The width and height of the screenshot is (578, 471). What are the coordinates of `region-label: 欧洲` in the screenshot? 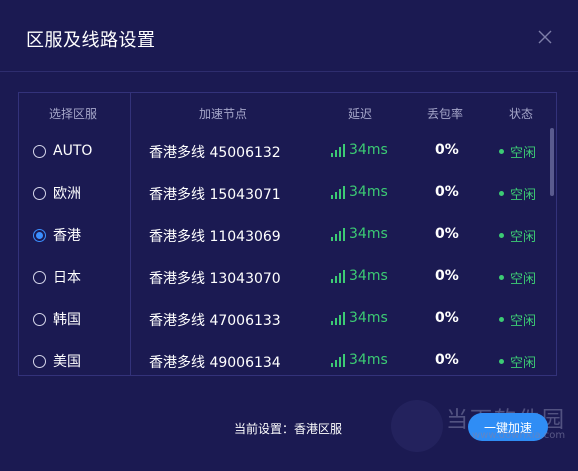 It's located at (67, 194).